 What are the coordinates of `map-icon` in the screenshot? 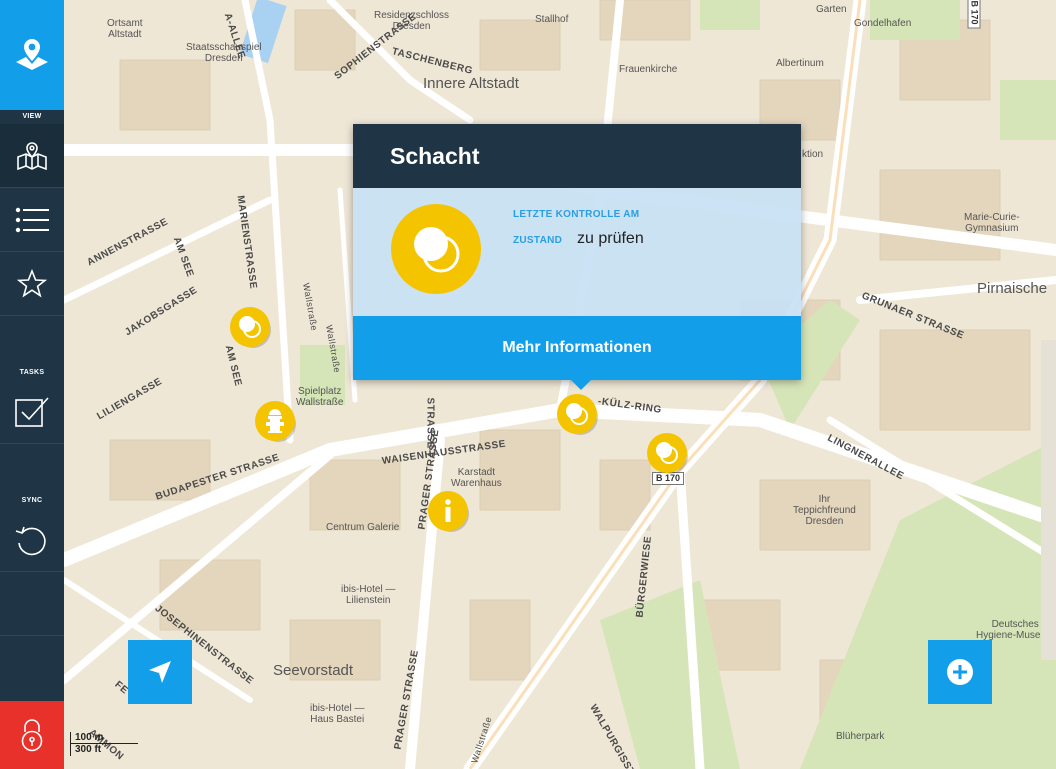 It's located at (32, 155).